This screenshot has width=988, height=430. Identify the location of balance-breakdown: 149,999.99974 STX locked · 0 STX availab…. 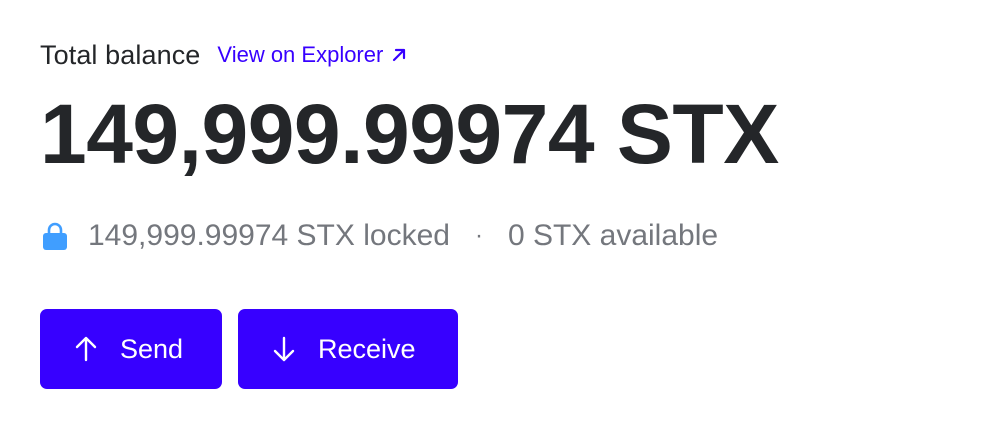
(510, 236).